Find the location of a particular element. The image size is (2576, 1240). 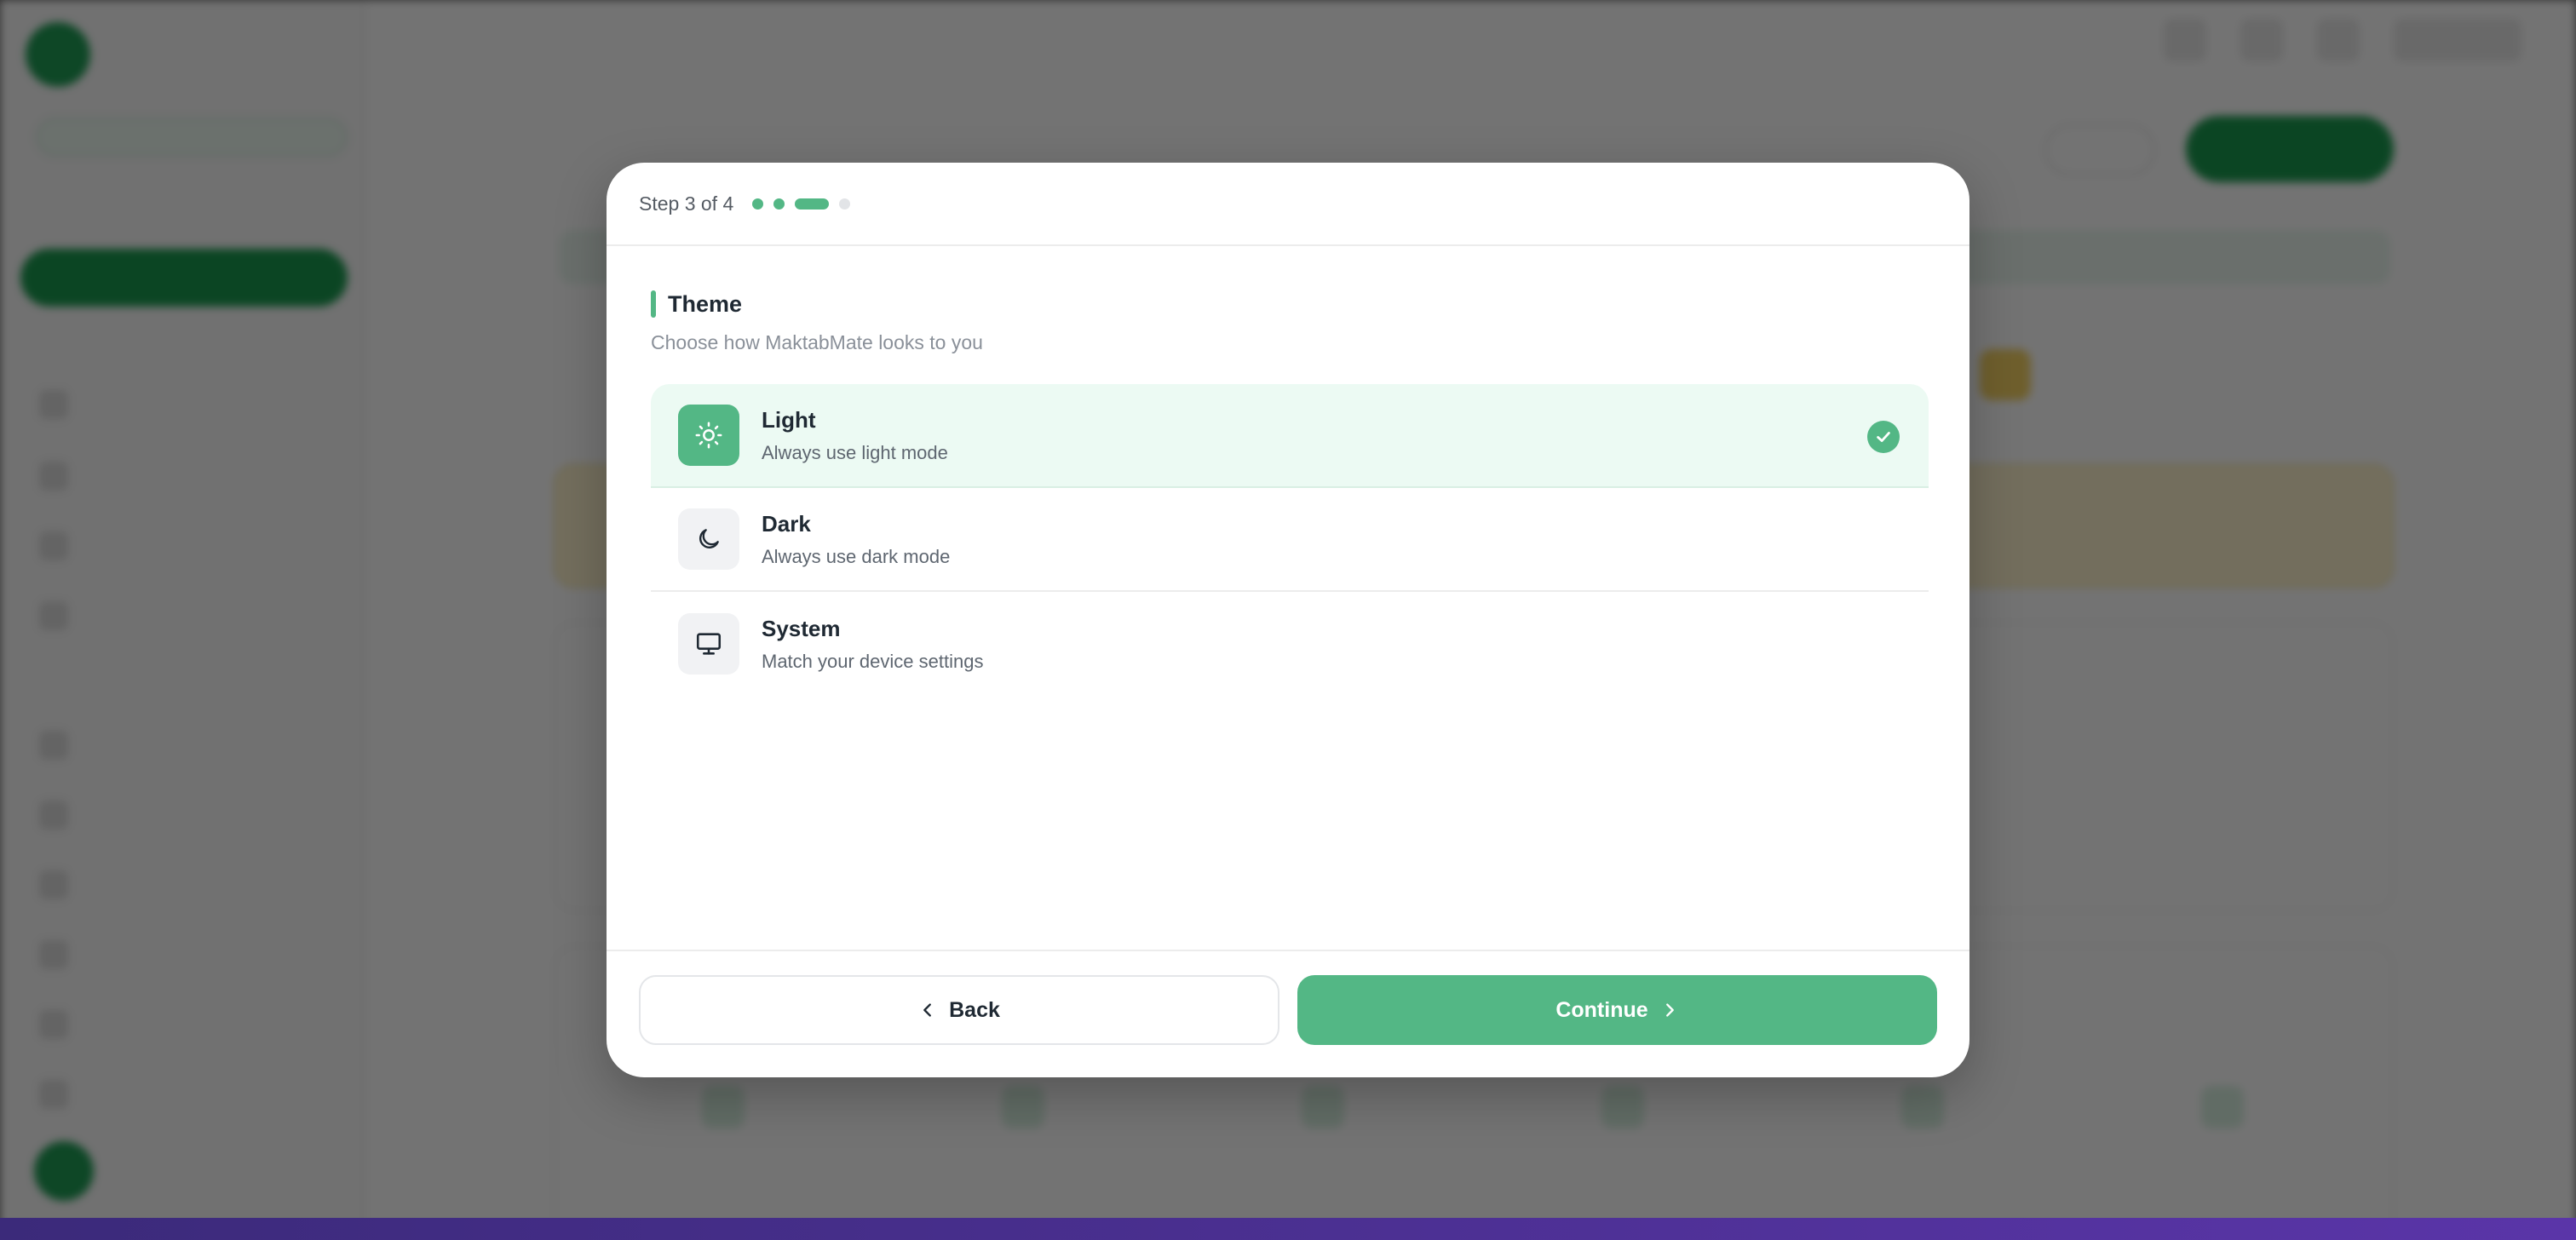

section-heading: Theme is located at coordinates (696, 304).